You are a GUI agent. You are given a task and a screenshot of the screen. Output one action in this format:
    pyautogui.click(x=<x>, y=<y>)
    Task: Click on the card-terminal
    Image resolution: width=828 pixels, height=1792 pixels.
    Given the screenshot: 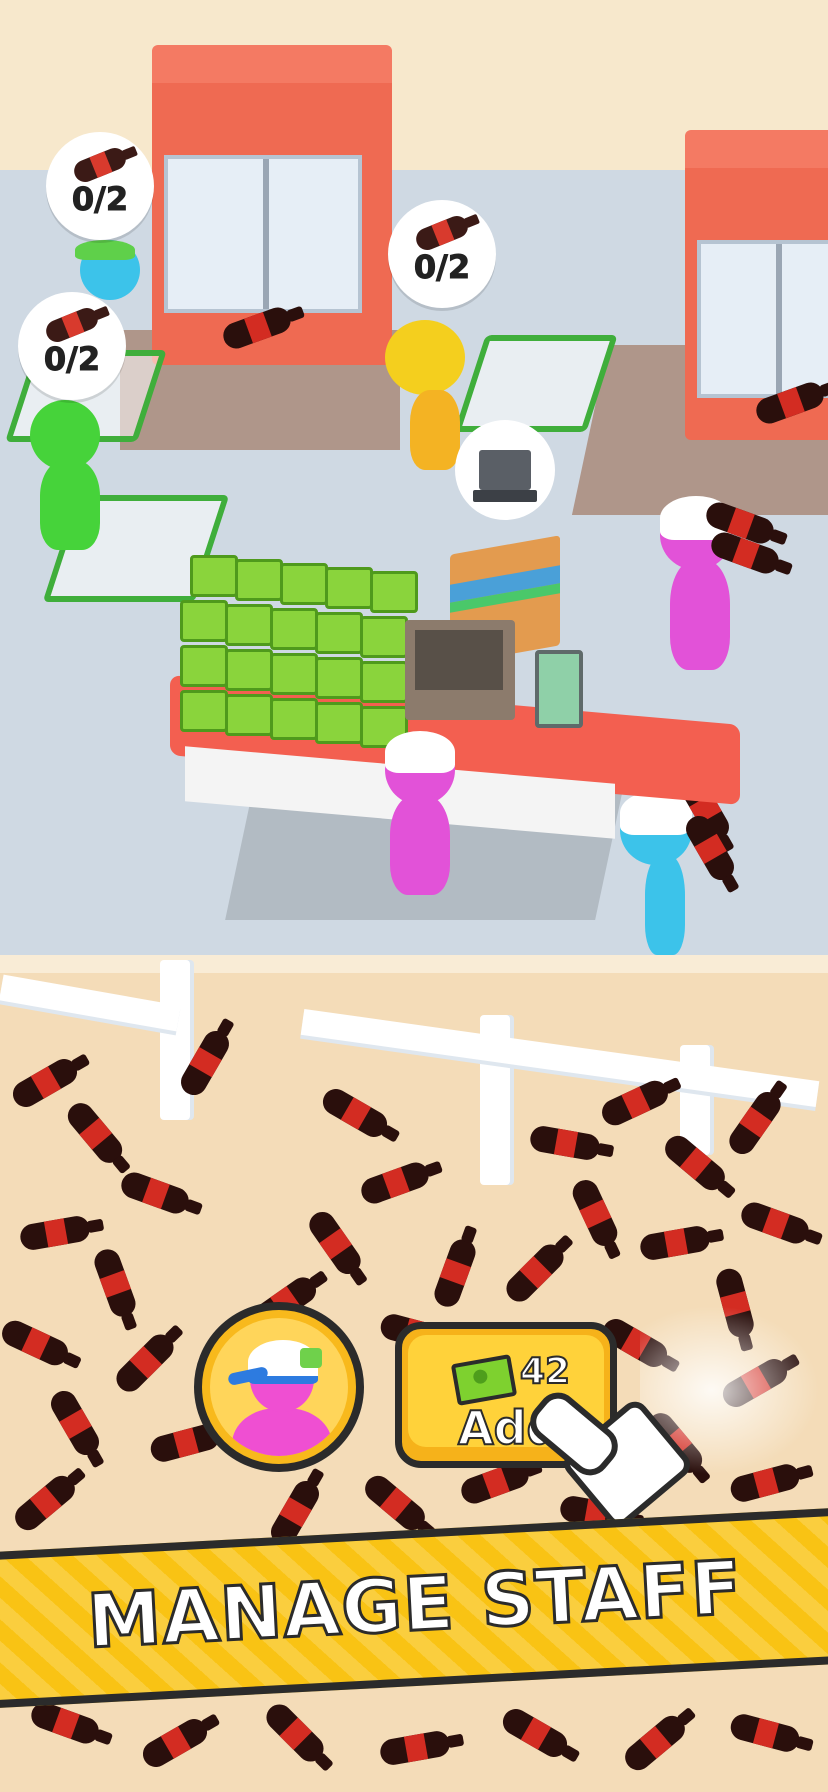 What is the action you would take?
    pyautogui.click(x=559, y=689)
    